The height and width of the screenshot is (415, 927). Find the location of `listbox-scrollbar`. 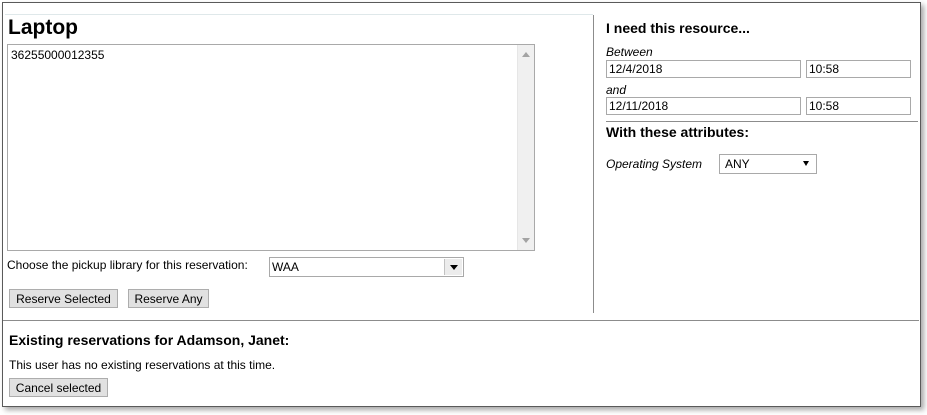

listbox-scrollbar is located at coordinates (525, 147).